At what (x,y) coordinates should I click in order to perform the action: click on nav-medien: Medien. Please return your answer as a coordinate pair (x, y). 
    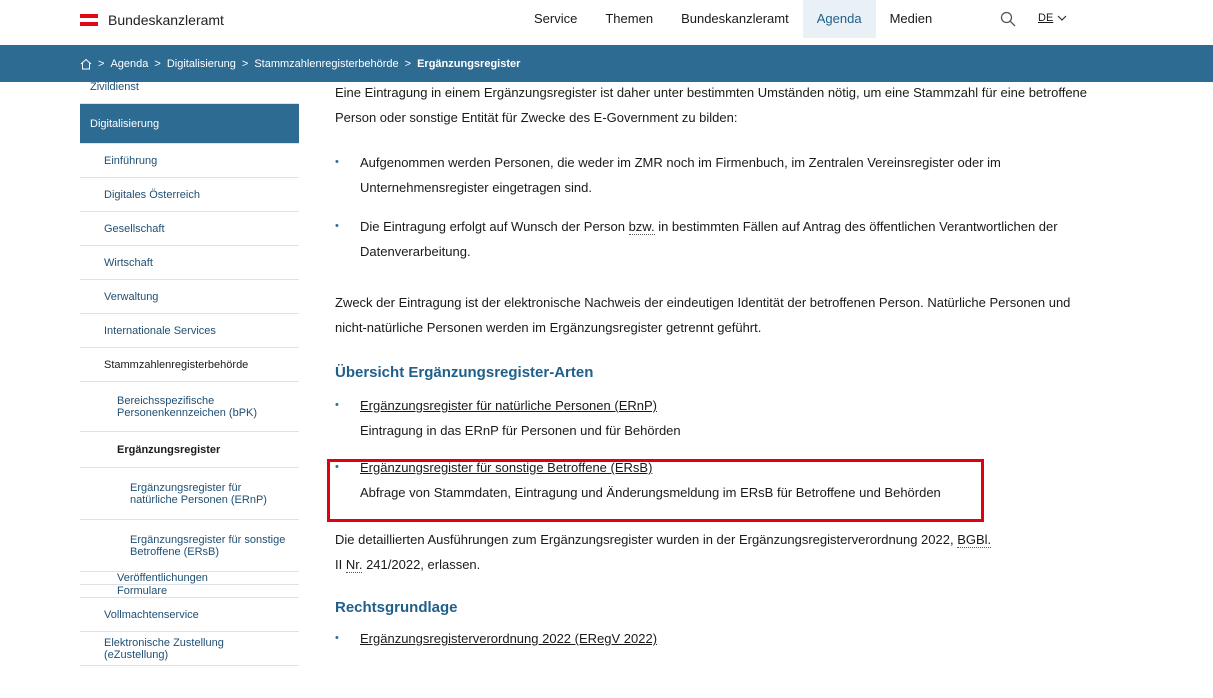
    Looking at the image, I should click on (911, 19).